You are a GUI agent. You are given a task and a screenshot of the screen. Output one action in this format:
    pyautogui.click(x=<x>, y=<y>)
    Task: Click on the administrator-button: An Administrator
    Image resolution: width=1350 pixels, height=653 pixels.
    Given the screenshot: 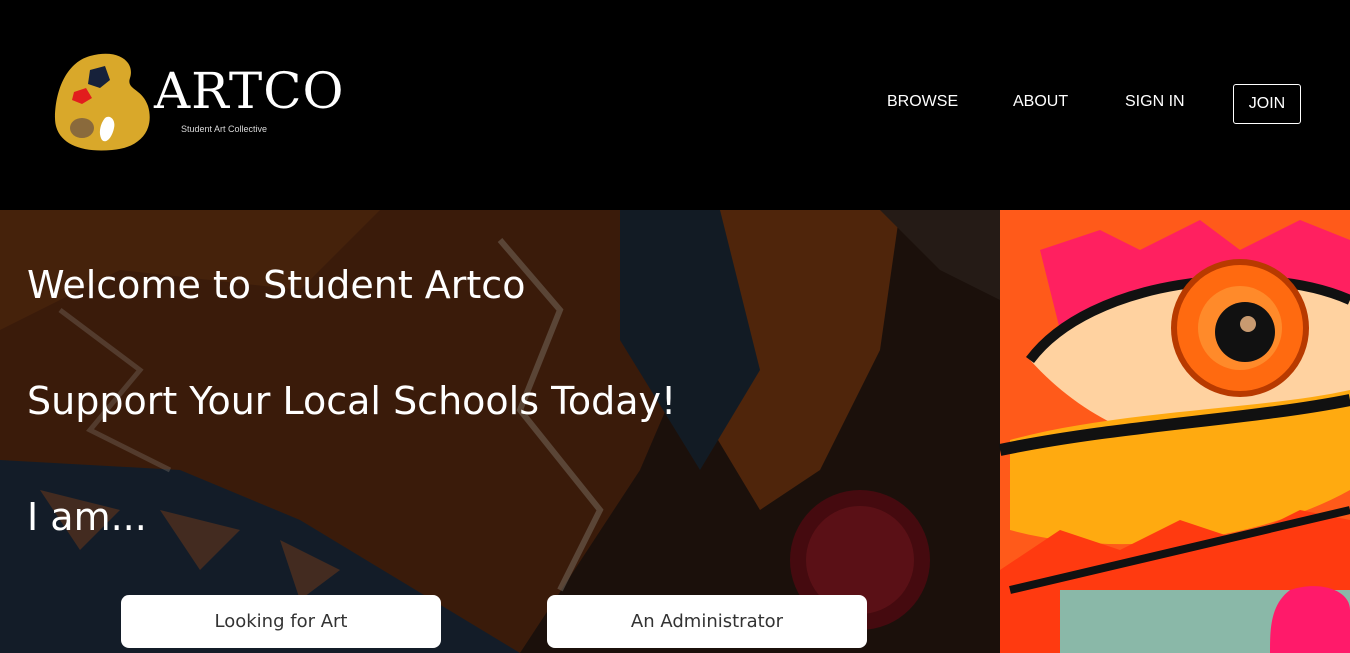 What is the action you would take?
    pyautogui.click(x=707, y=621)
    